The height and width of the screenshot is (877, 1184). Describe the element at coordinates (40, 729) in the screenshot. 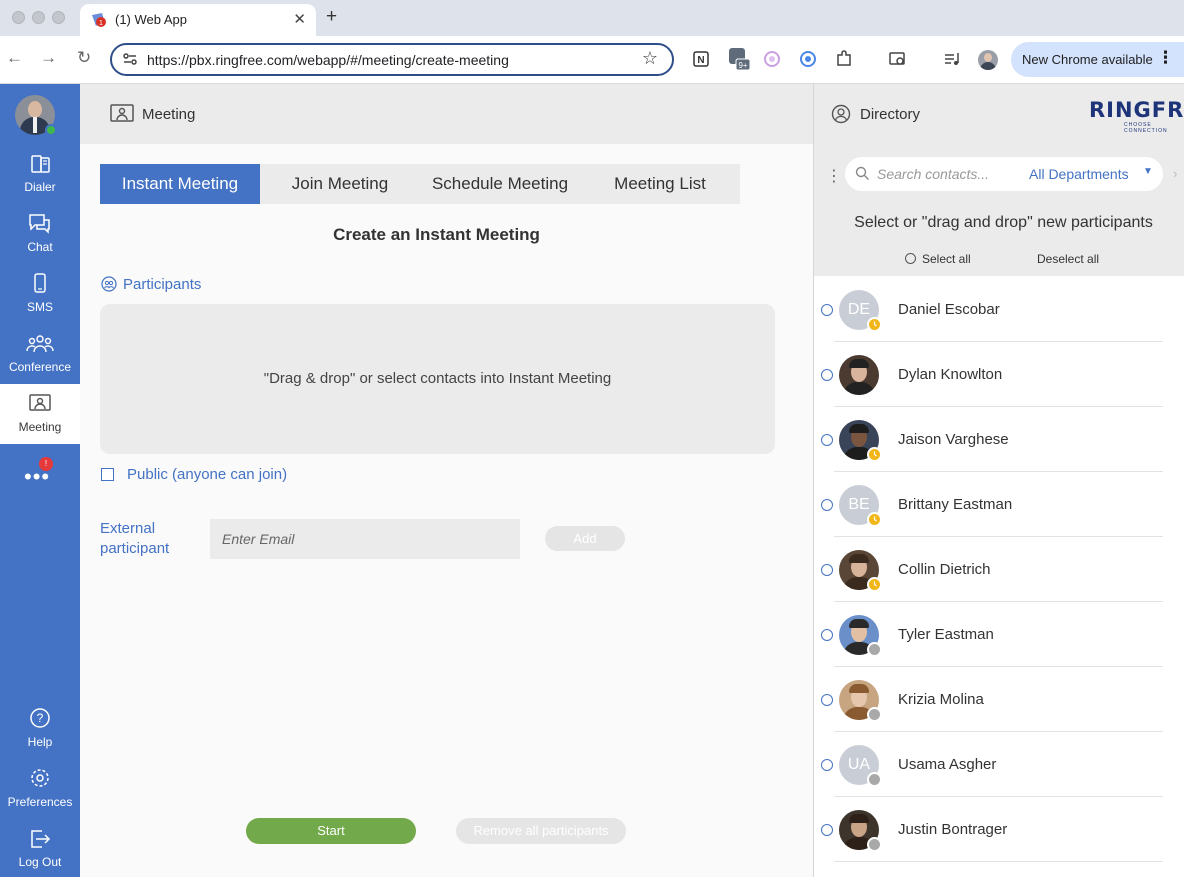

I see `sidebar-item-help: ? Help` at that location.